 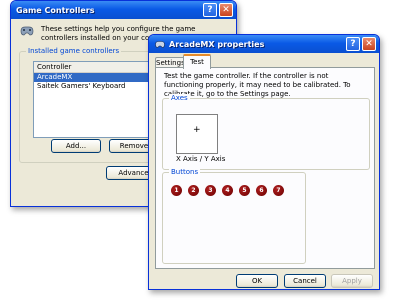 I want to click on ok-button: OK, so click(x=257, y=281).